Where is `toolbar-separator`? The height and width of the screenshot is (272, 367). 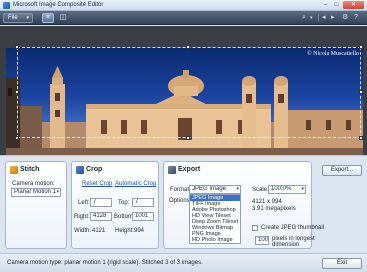
toolbar-separator is located at coordinates (318, 18).